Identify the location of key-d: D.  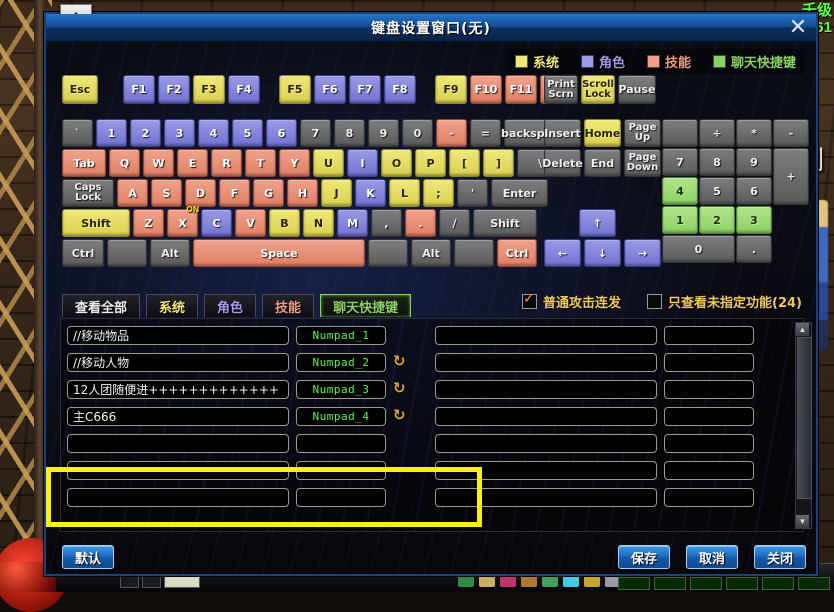
(200, 193).